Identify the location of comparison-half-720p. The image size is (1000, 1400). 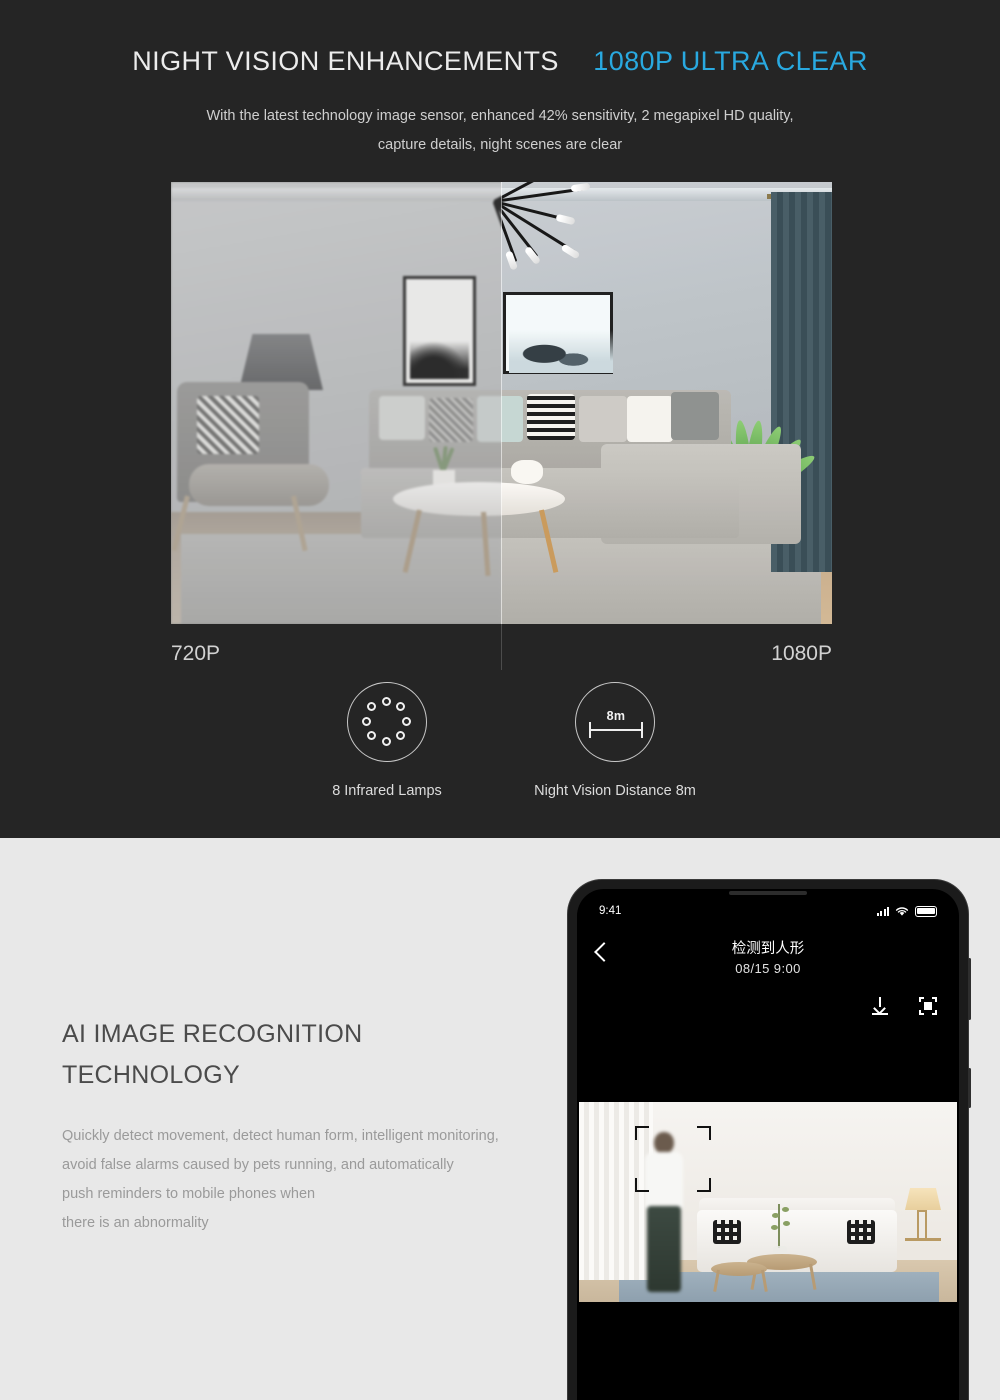
(336, 403).